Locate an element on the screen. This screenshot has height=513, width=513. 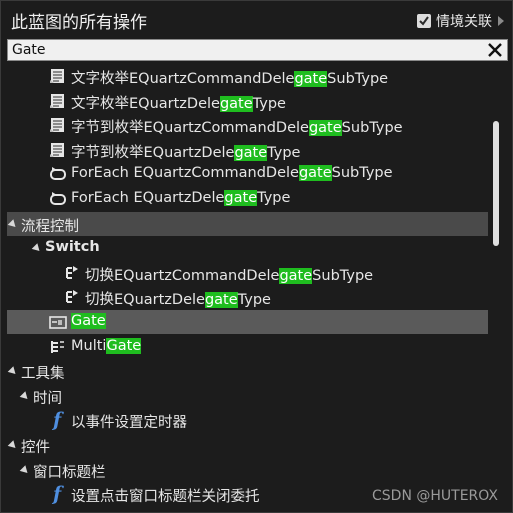
menu-header: 此蓝图的所有操作 情境关联 is located at coordinates (256, 20).